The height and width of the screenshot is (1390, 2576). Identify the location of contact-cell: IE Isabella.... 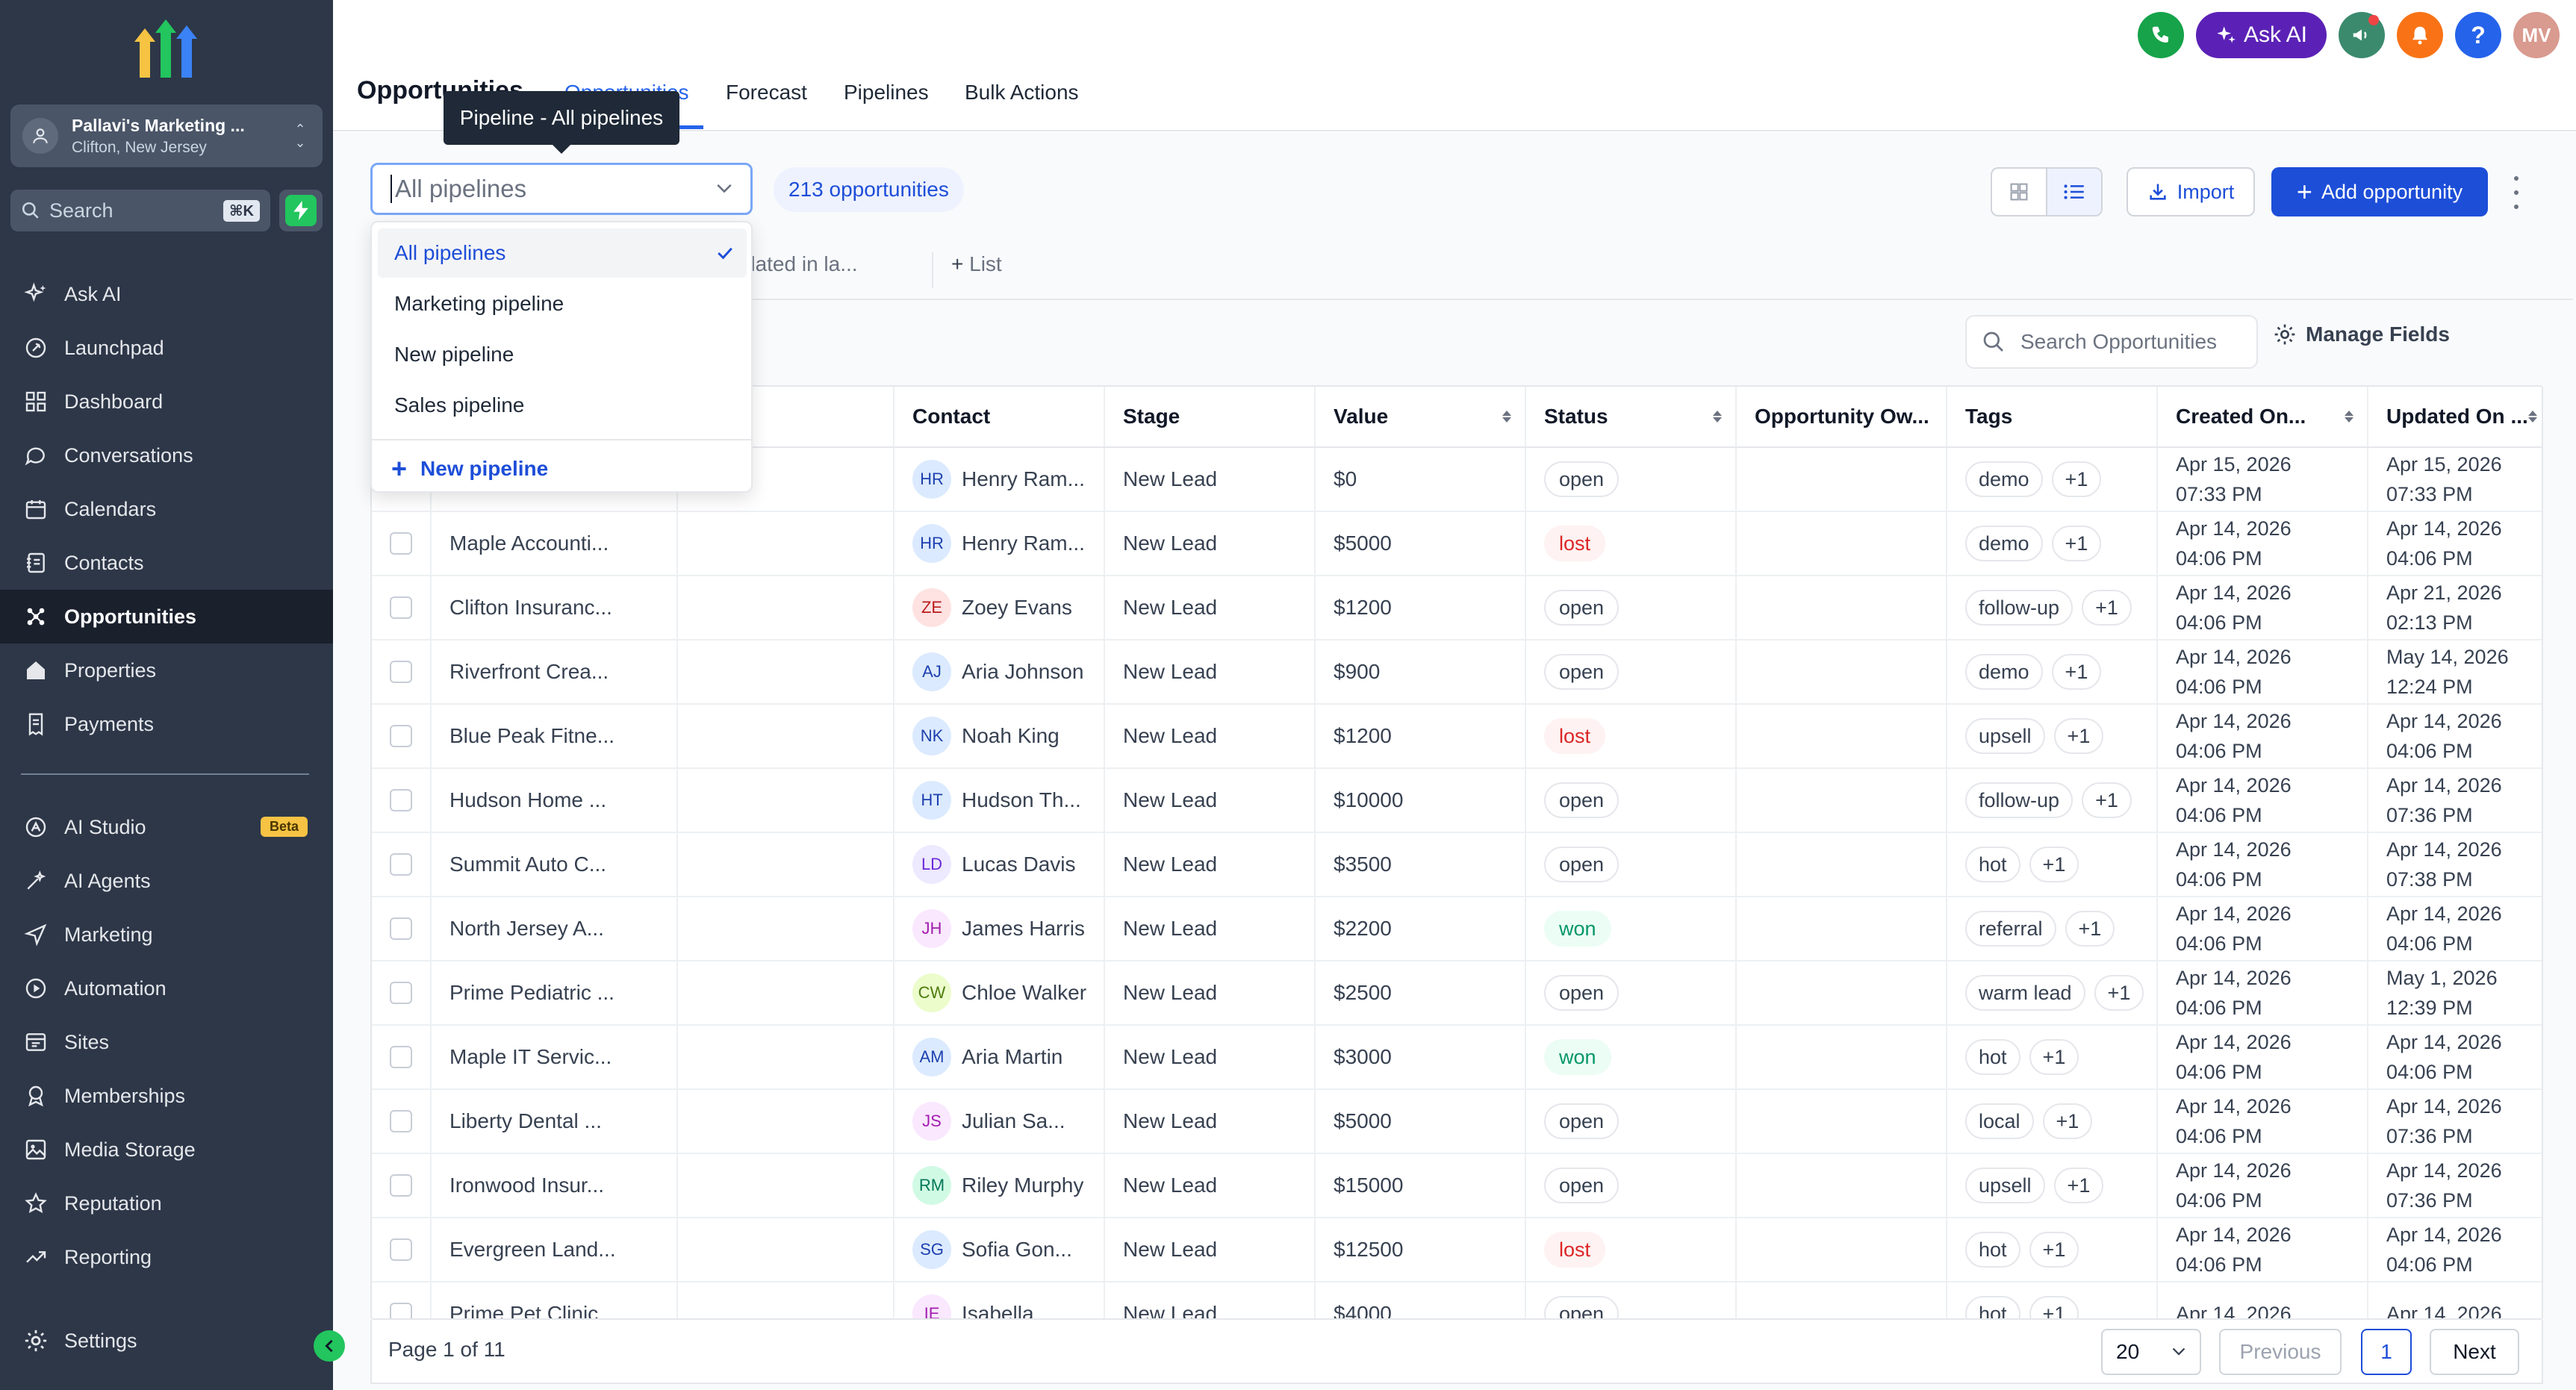
(1000, 1300).